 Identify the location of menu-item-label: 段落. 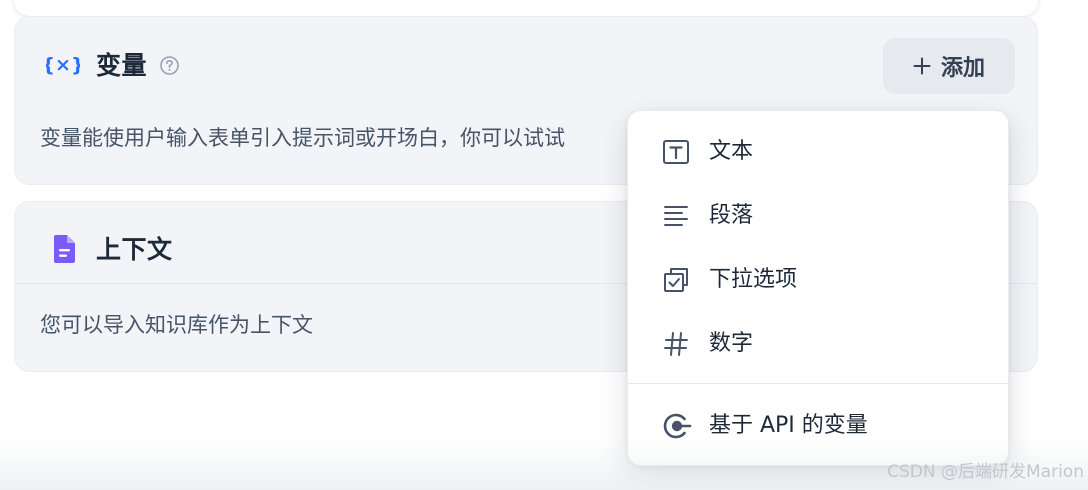
(731, 215).